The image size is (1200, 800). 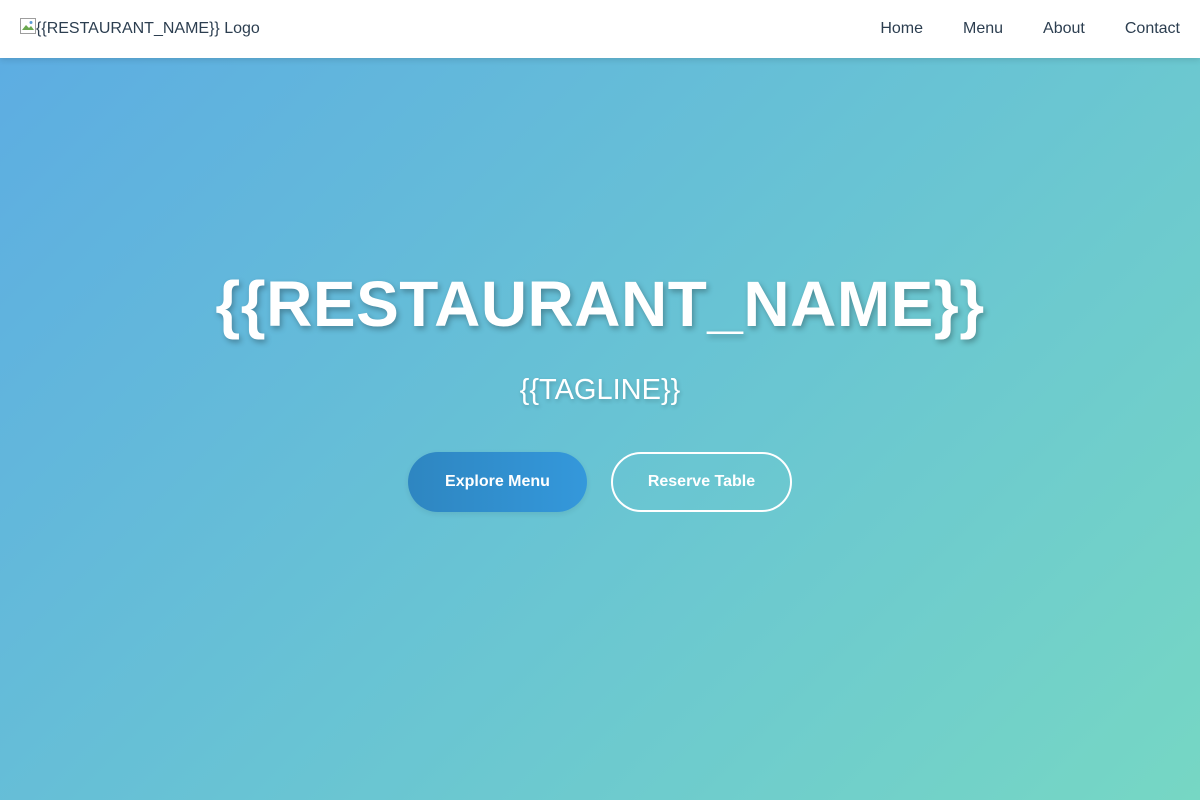 What do you see at coordinates (1152, 29) in the screenshot?
I see `nav-link-contact: Contact` at bounding box center [1152, 29].